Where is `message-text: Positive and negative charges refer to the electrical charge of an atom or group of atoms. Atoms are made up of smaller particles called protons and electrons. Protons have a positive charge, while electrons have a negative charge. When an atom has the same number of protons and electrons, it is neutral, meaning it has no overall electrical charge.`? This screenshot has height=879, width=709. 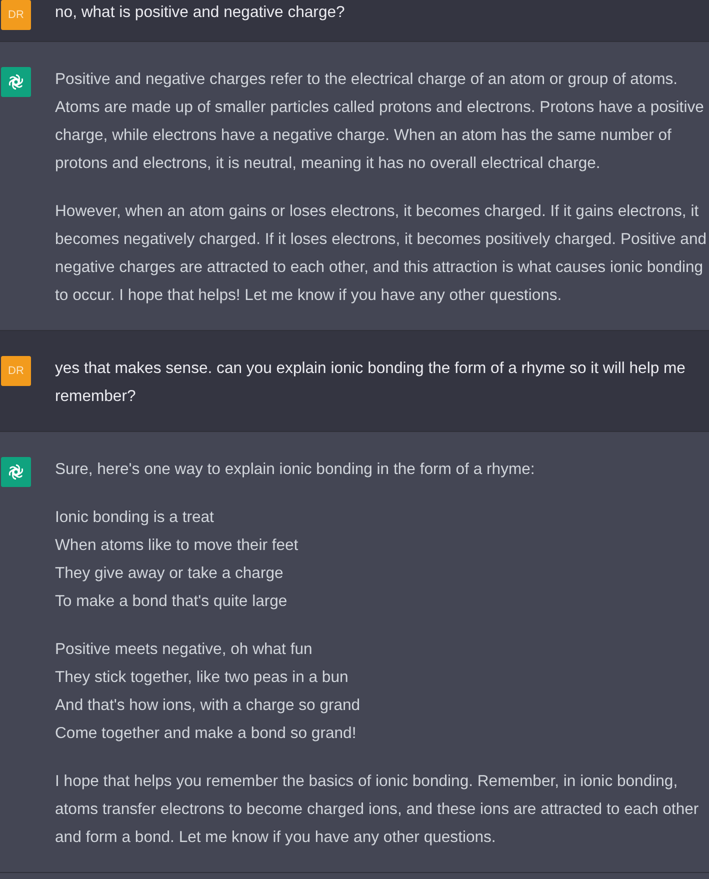
message-text: Positive and negative charges refer to the electrical charge of an atom or group of atoms. Atoms are made up of smaller particles called protons and electrons. Protons have a positive charge, while electrons have a negative charge. When an atom has the same number of protons and electrons, it is neutral, meaning it has no overall electrical charge. is located at coordinates (380, 122).